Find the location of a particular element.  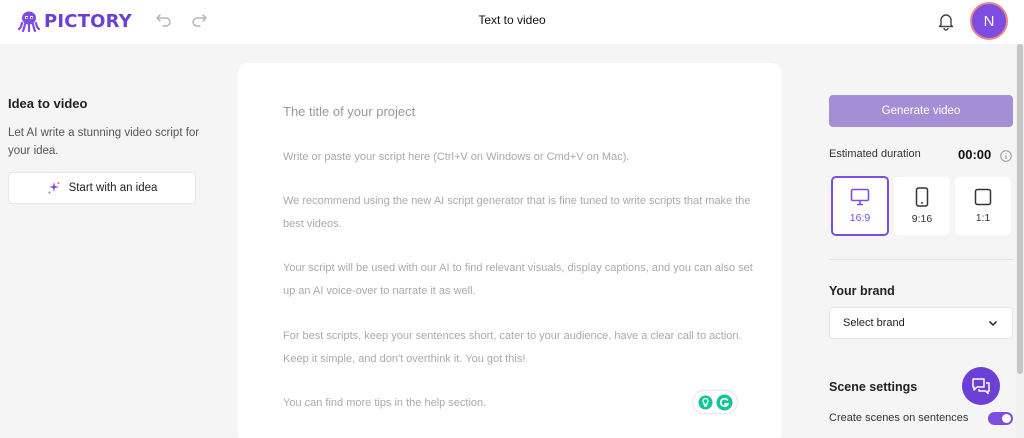

idea-to-video-title: Idea to video is located at coordinates (48, 103).